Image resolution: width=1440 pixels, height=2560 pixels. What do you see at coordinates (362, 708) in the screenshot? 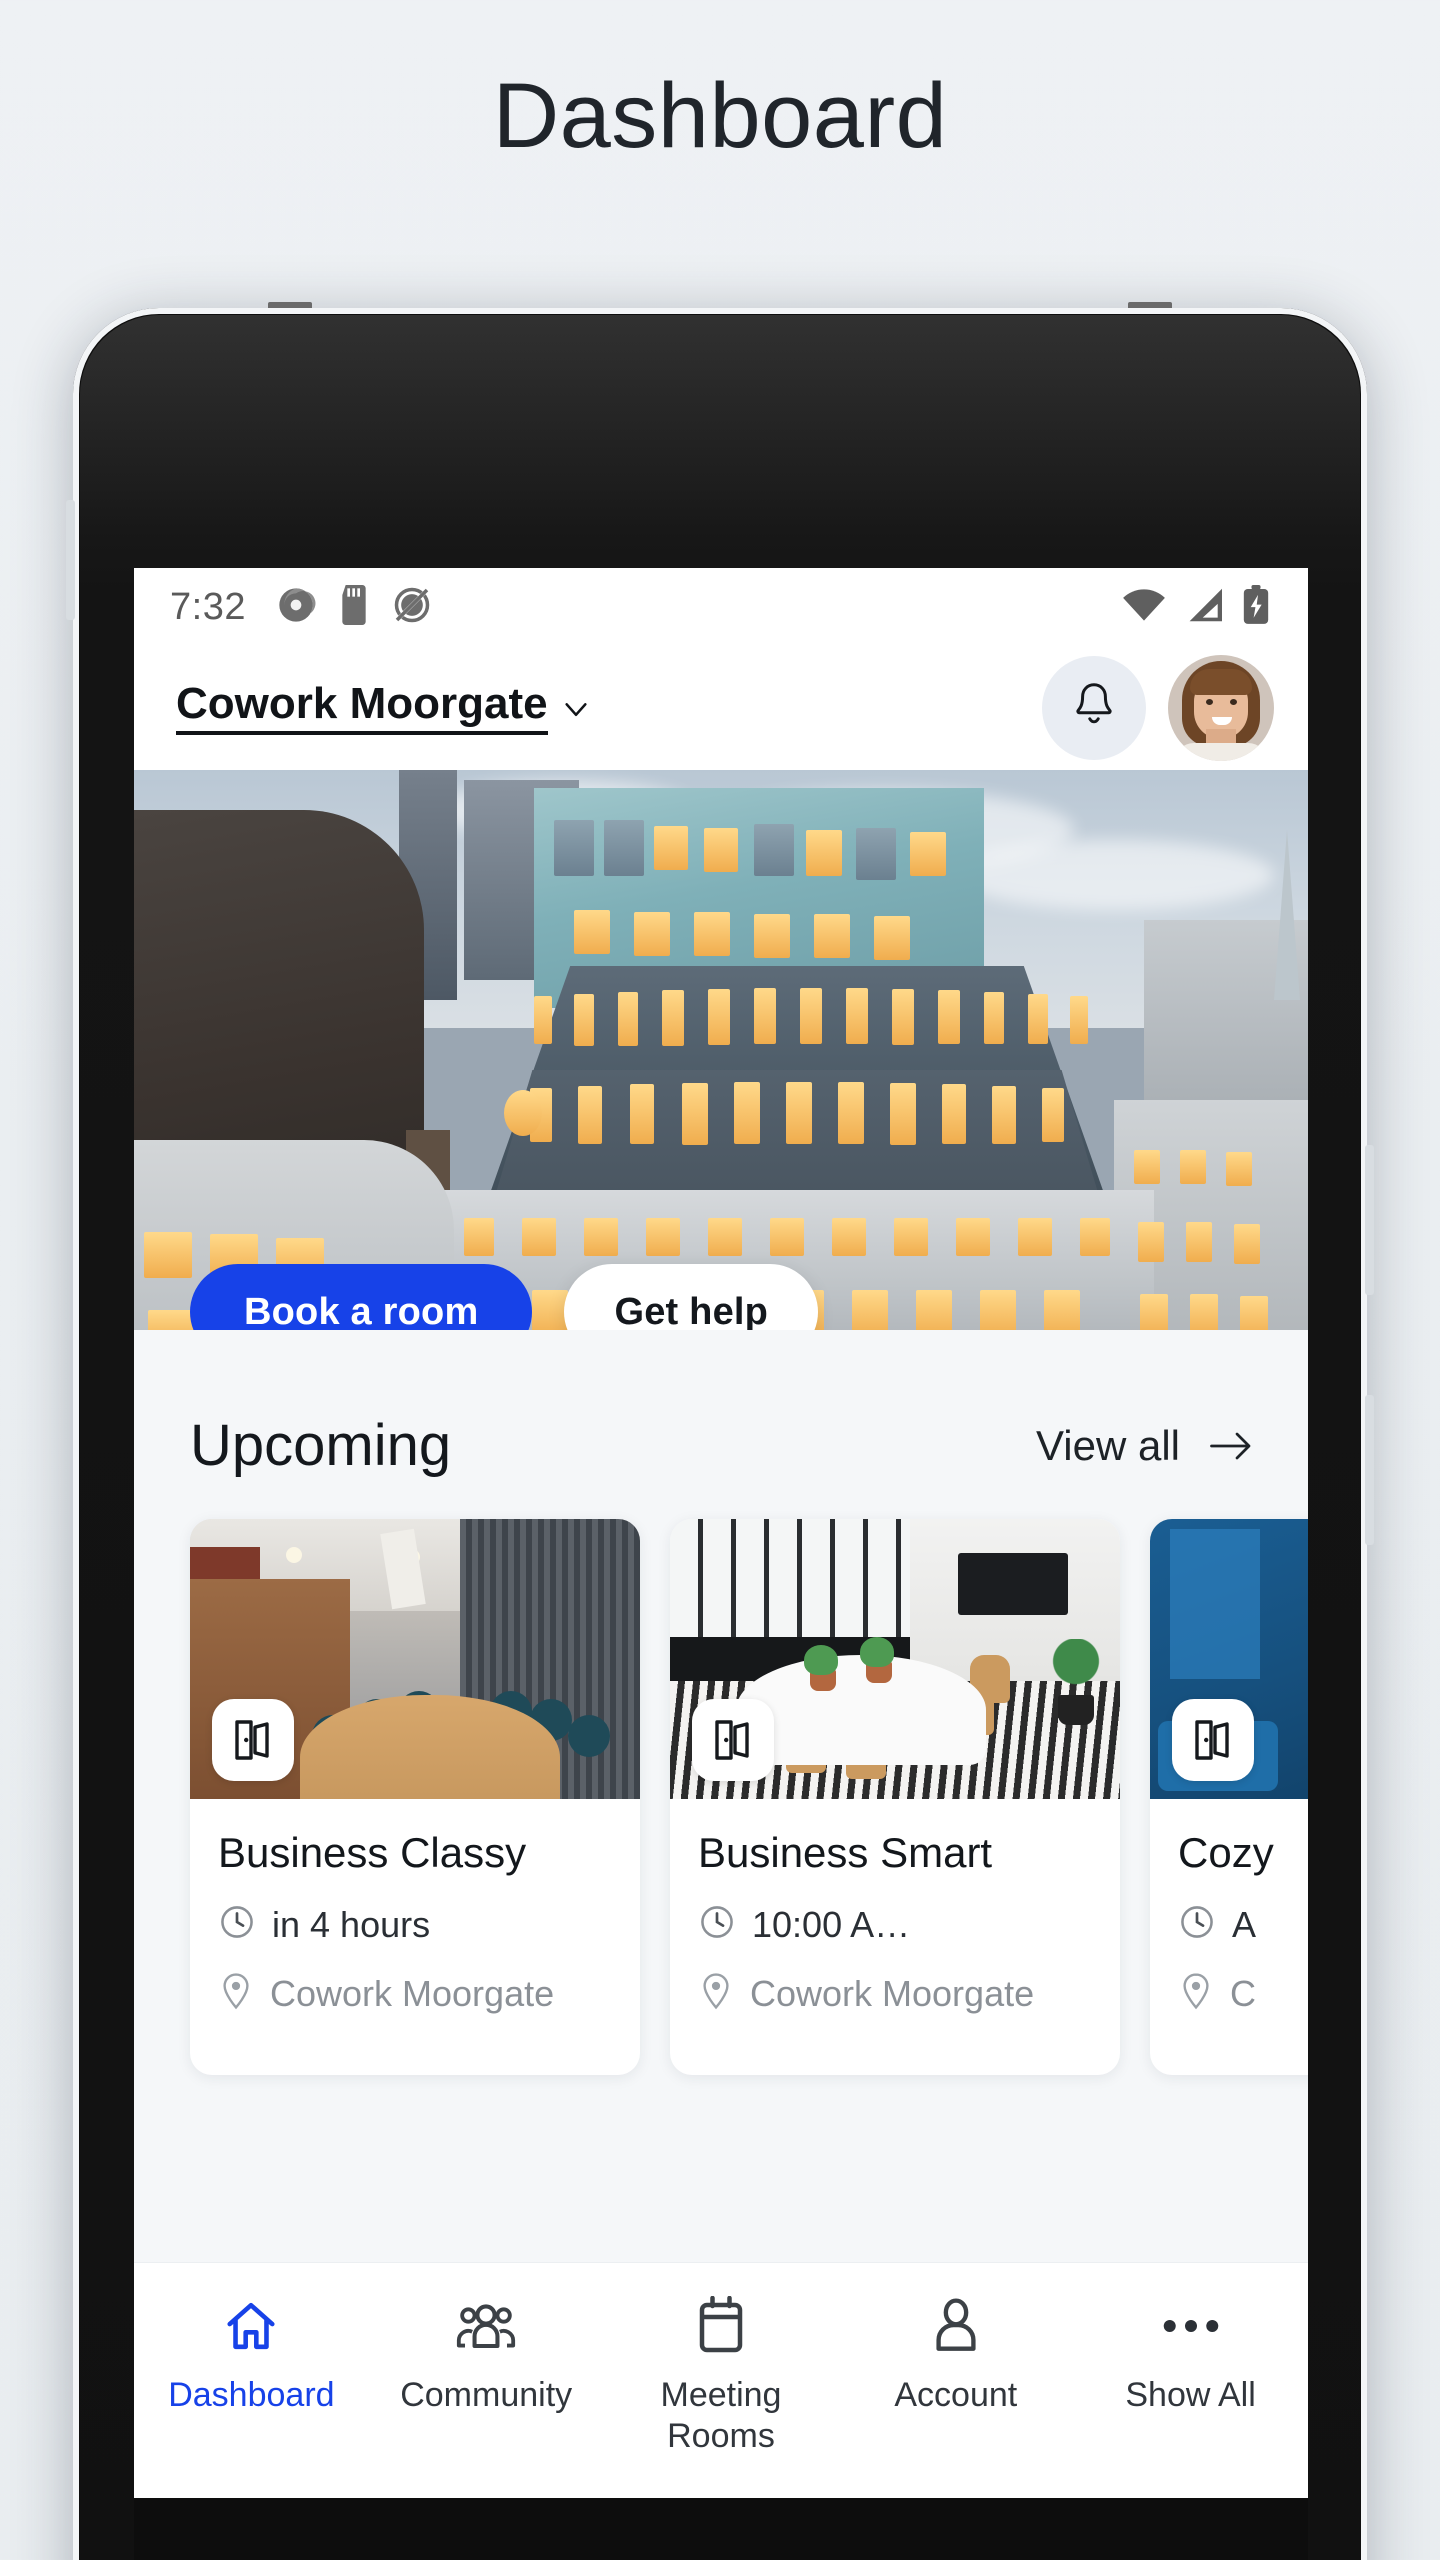
I see `location-name: Cowork Moorgate` at bounding box center [362, 708].